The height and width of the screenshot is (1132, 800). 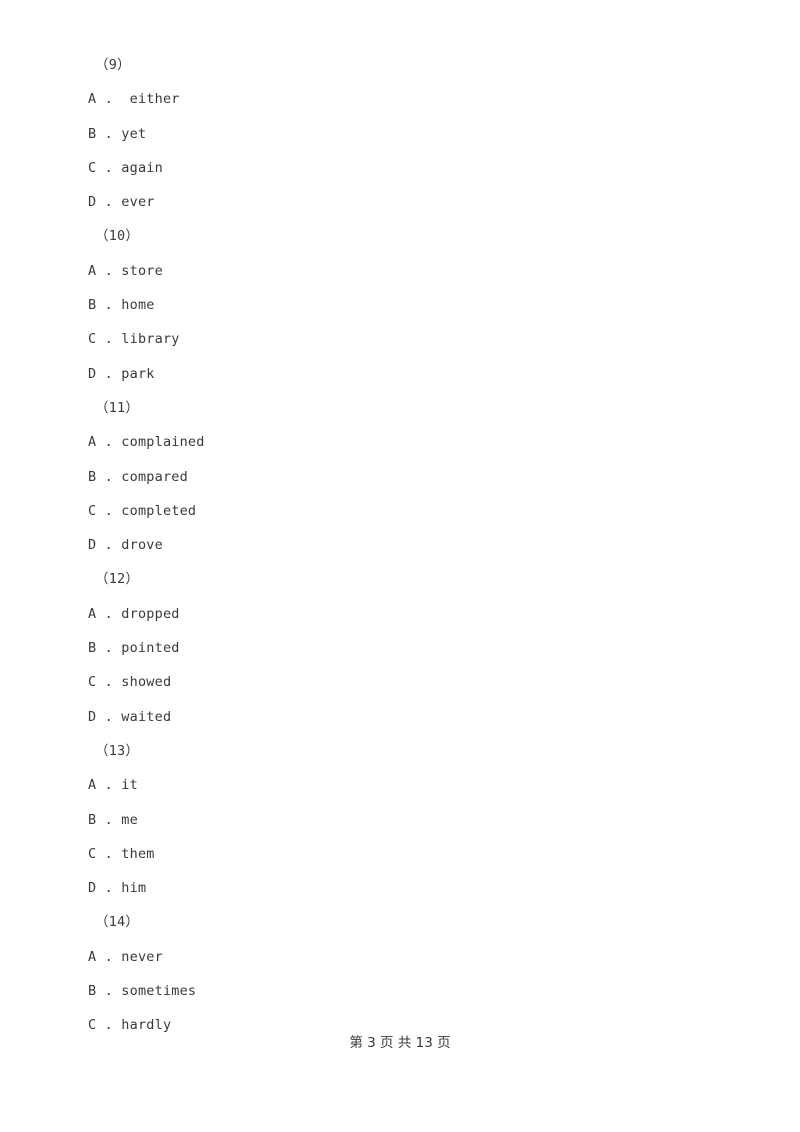 I want to click on answer-option: D . waited, so click(x=130, y=716).